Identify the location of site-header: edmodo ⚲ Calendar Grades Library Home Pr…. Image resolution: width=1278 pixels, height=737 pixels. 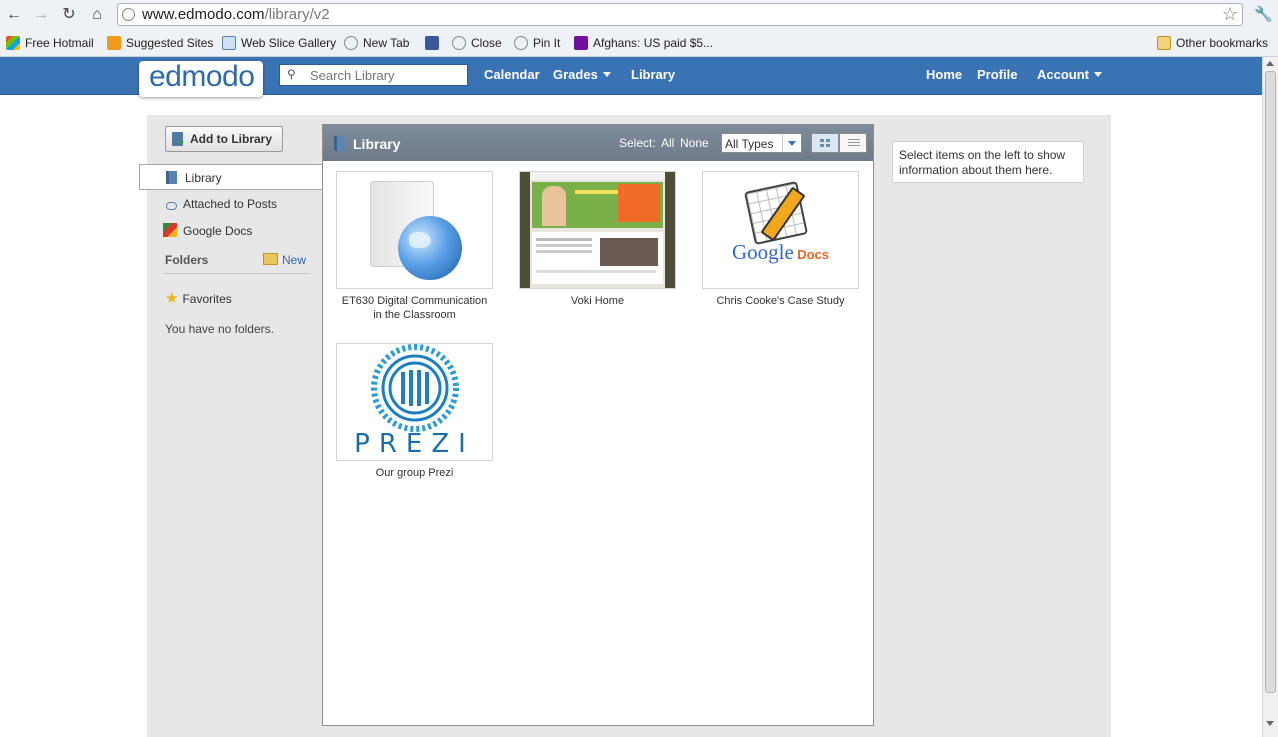
(631, 77).